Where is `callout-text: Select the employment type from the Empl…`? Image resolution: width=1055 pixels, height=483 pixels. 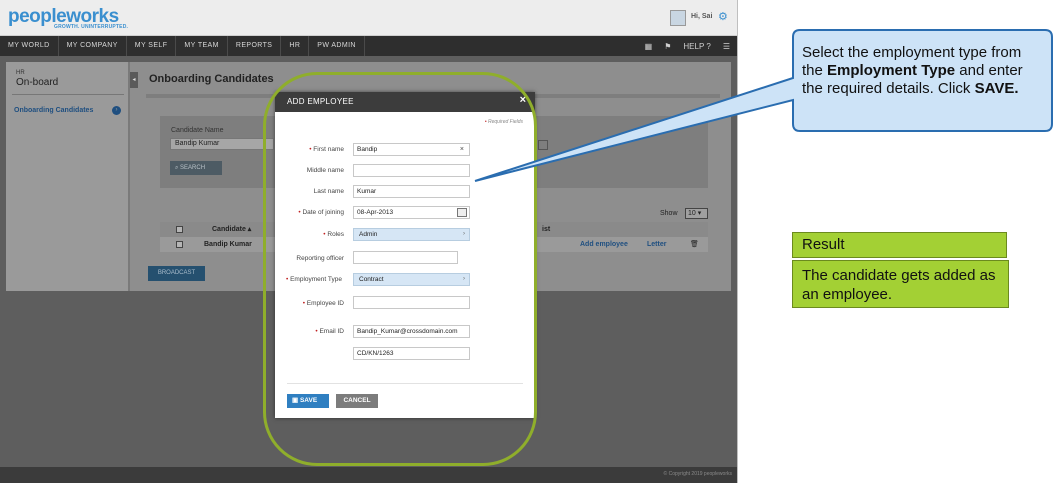
callout-text: Select the employment type from the Empl… is located at coordinates (924, 71).